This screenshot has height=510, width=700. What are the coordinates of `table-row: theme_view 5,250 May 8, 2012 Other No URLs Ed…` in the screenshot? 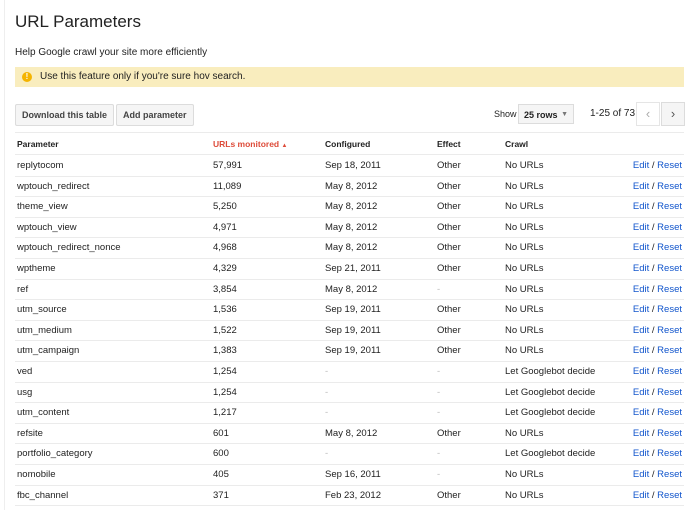 It's located at (349, 207).